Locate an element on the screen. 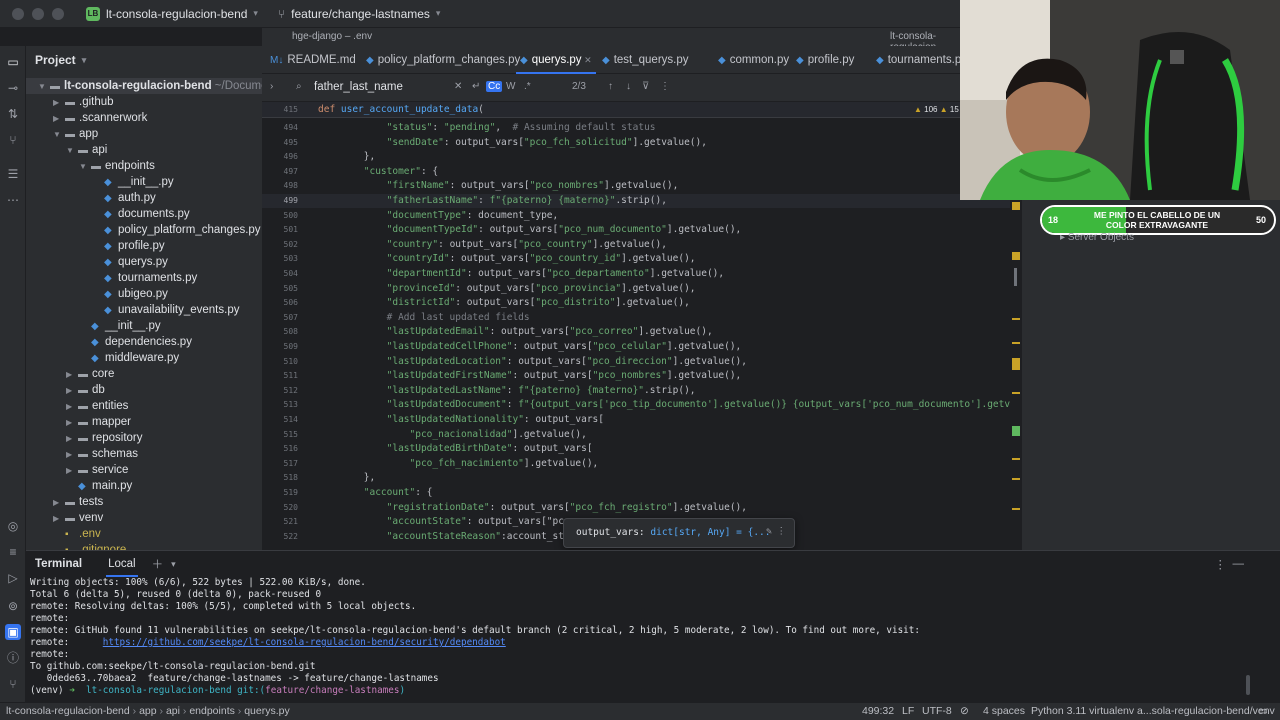 This screenshot has height=720, width=1280. line-number: 514 is located at coordinates (280, 419).